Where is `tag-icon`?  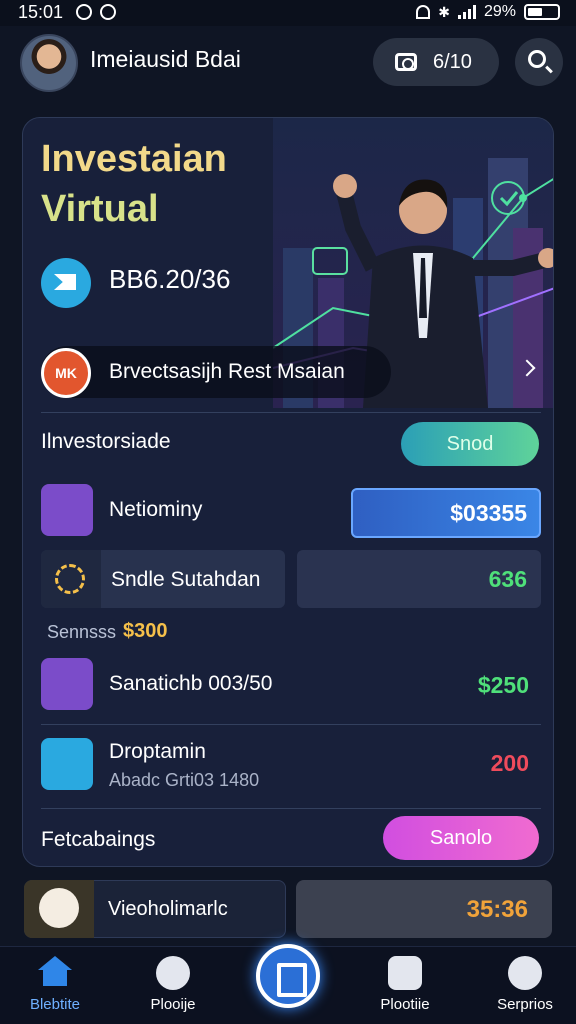 tag-icon is located at coordinates (66, 283).